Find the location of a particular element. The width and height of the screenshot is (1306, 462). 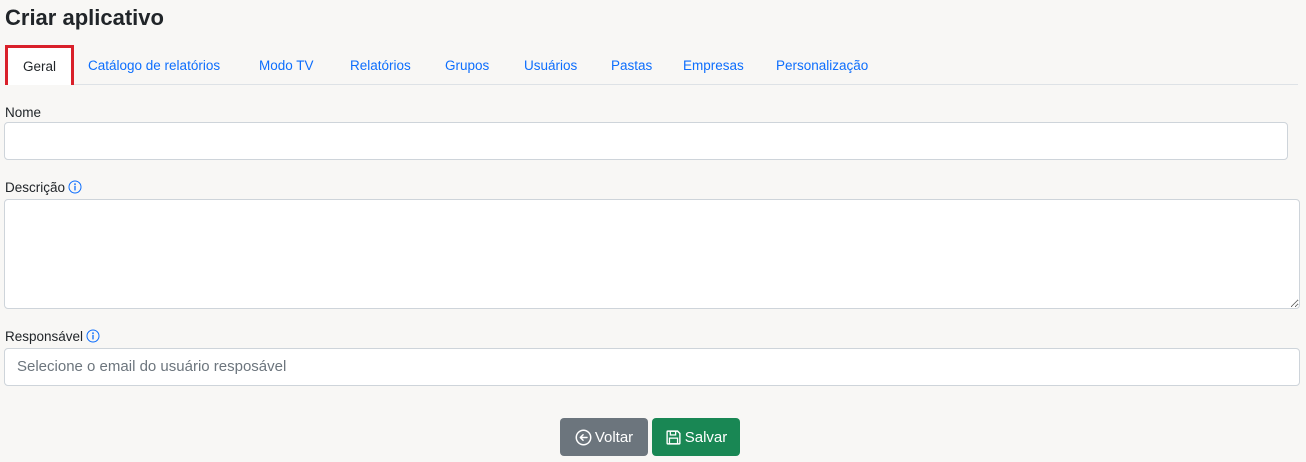

tab-geral: Geral is located at coordinates (39, 65).